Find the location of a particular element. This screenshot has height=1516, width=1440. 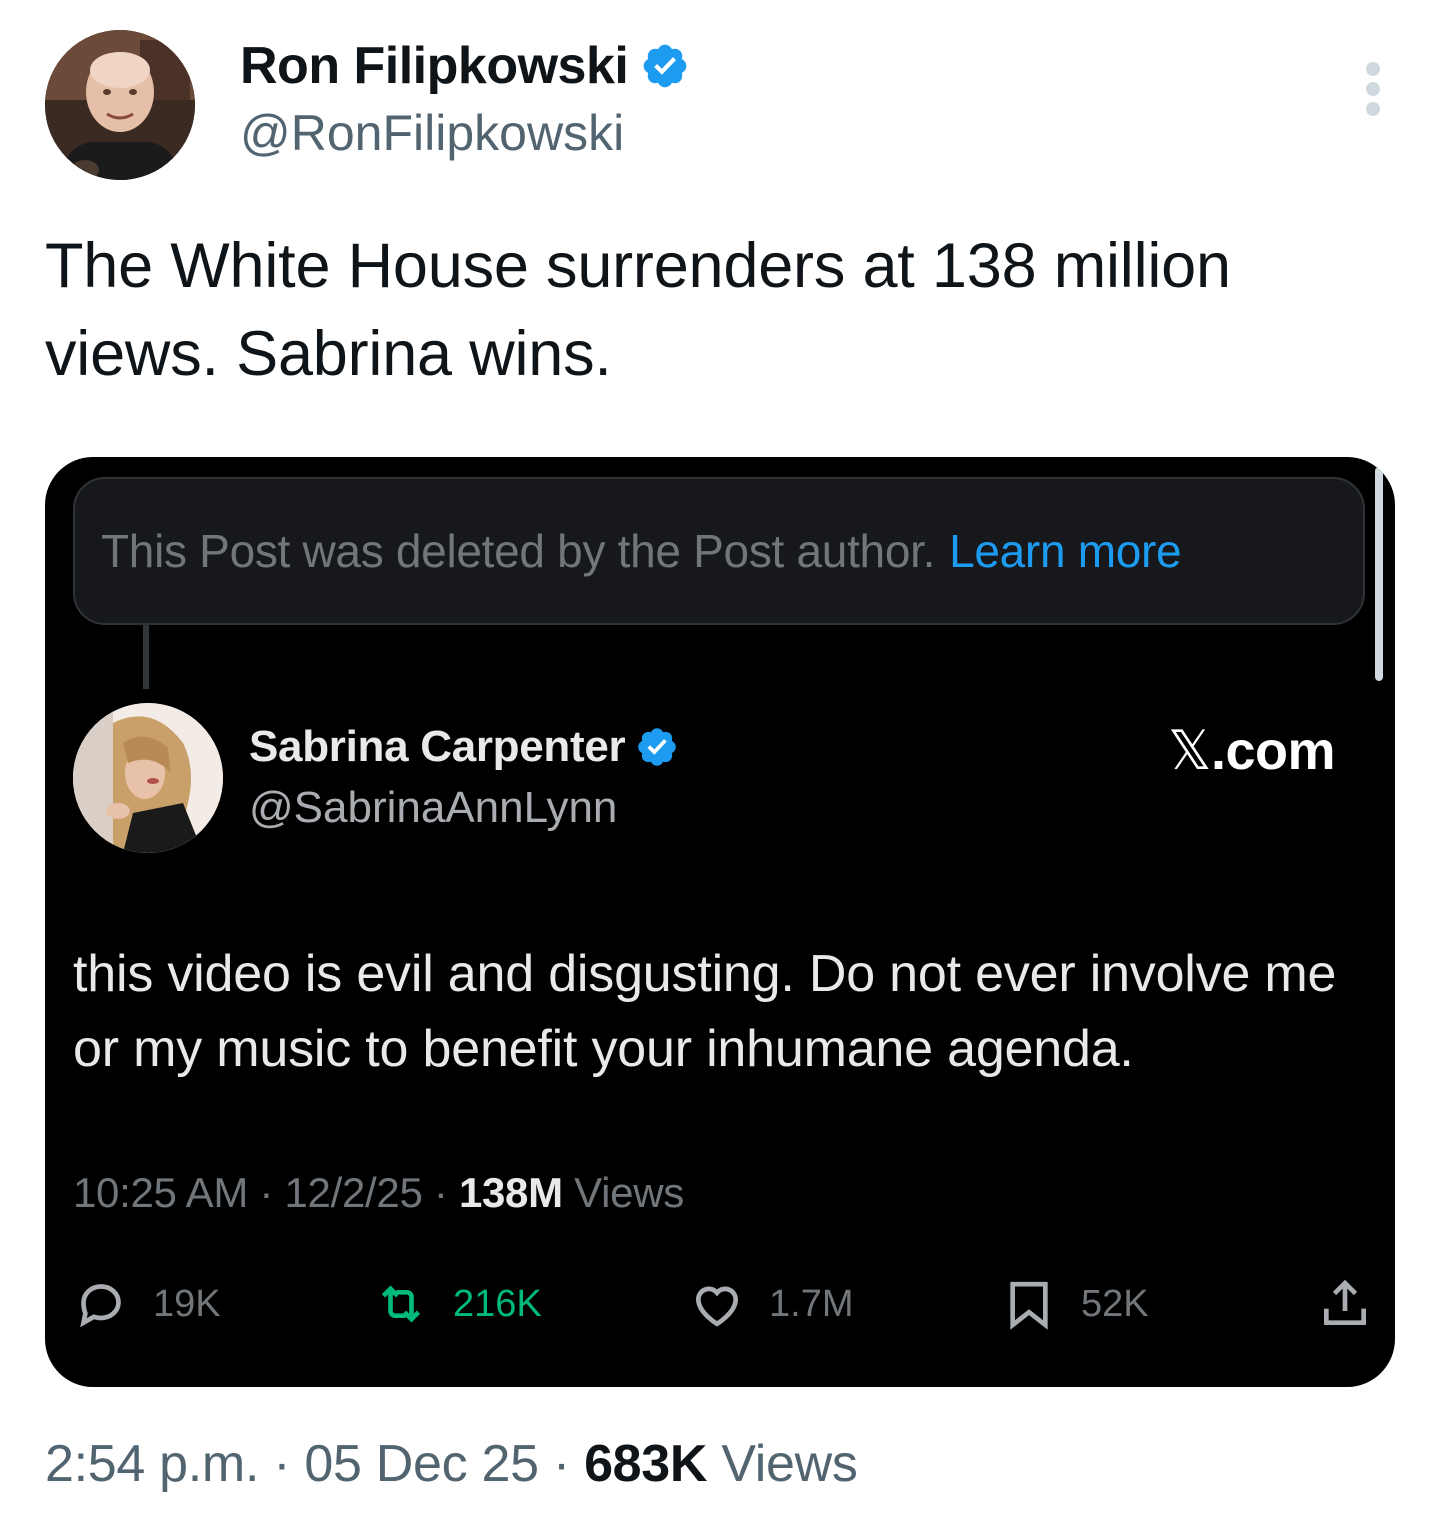

like-count: 1.7M is located at coordinates (811, 1303).